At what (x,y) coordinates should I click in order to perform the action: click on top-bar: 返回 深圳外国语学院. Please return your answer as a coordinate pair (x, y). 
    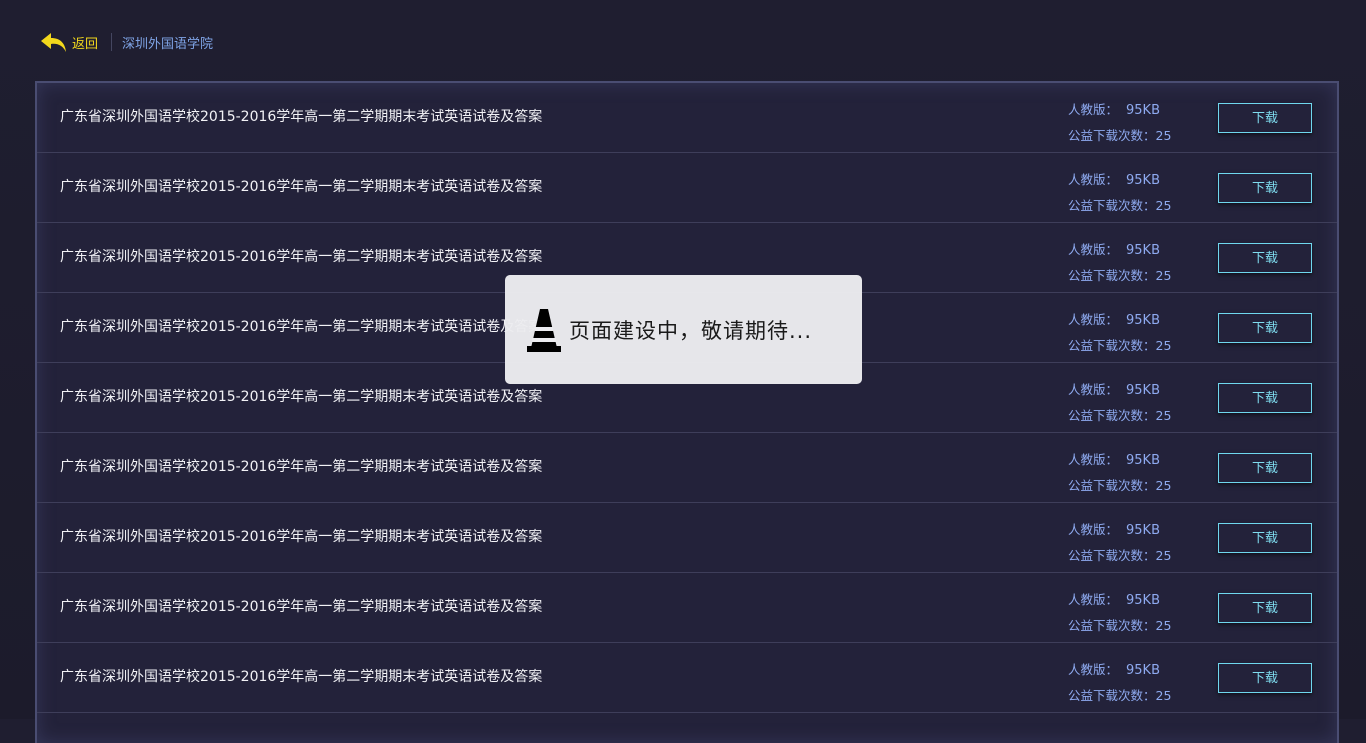
    Looking at the image, I should click on (126, 42).